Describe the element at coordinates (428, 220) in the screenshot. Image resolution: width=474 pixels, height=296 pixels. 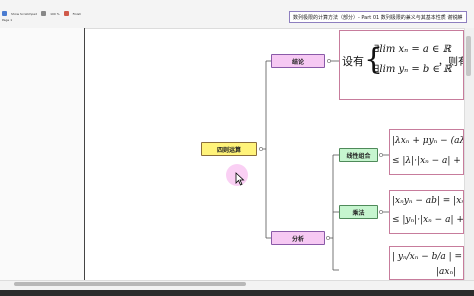
I see `product-line-2: ≤ |yₙ|·|xₙ − a| + |a|` at that location.